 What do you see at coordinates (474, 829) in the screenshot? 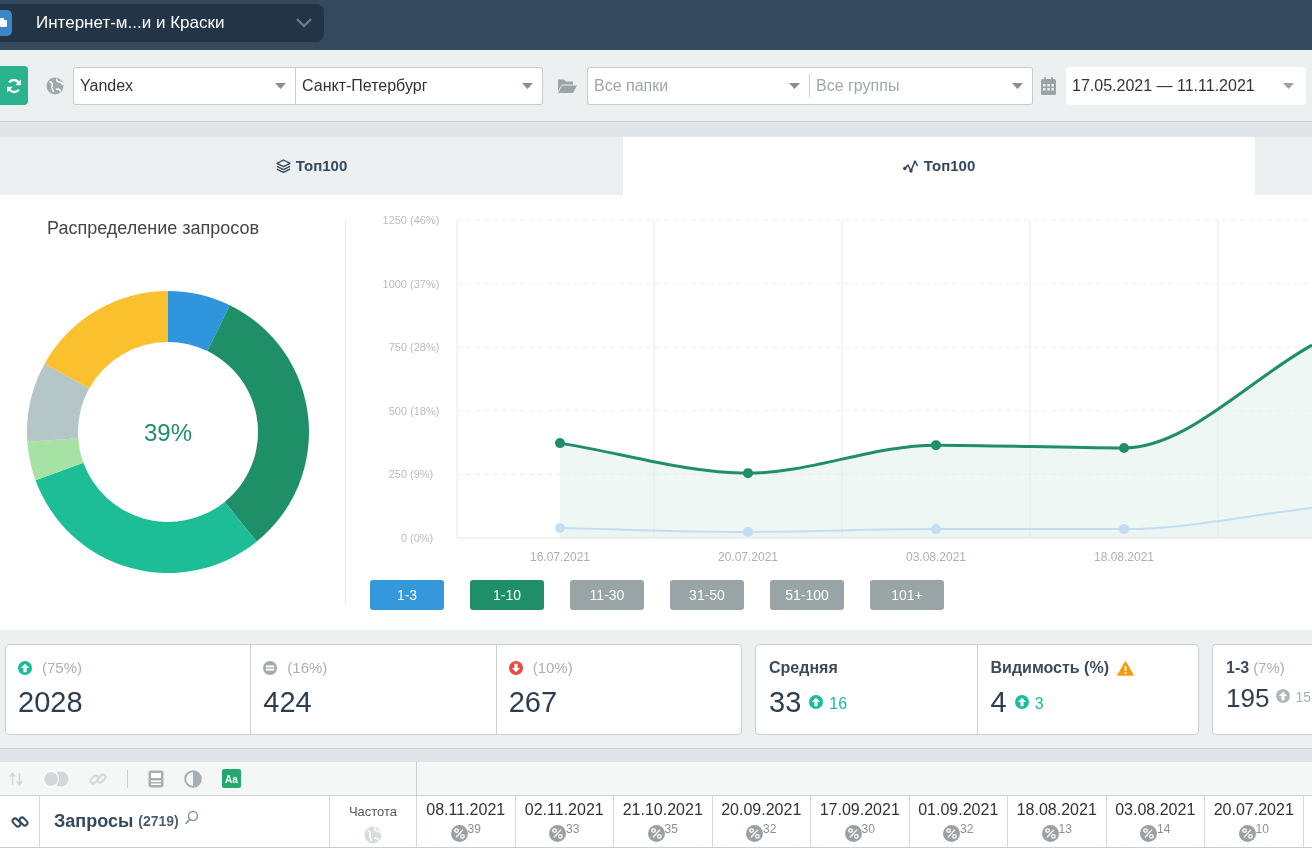
I see `badge-count: 39` at bounding box center [474, 829].